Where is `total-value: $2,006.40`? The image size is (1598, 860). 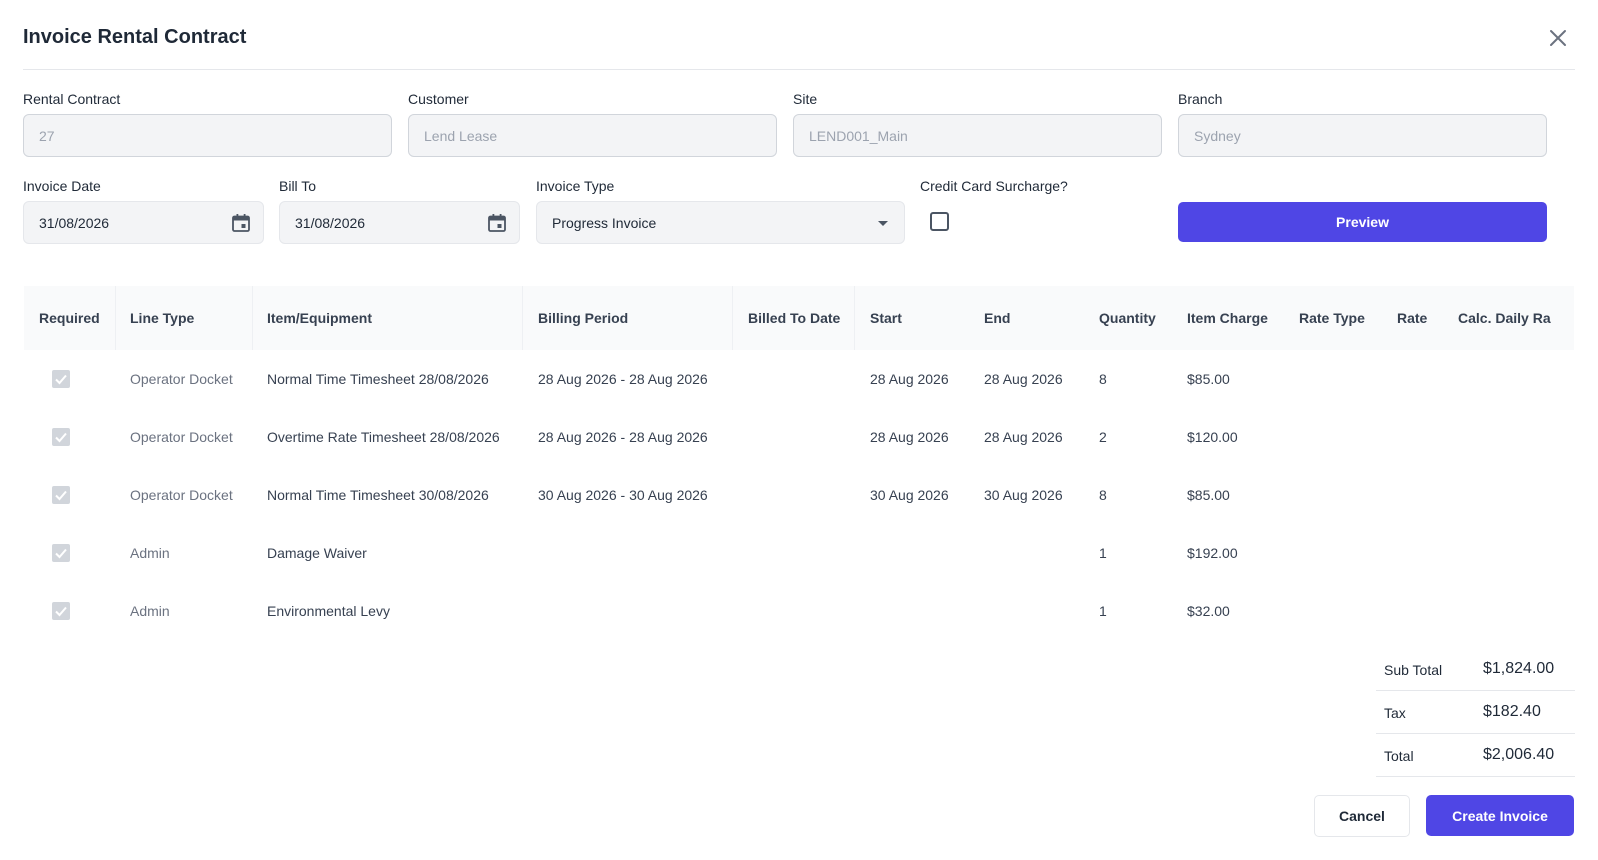 total-value: $2,006.40 is located at coordinates (1519, 754).